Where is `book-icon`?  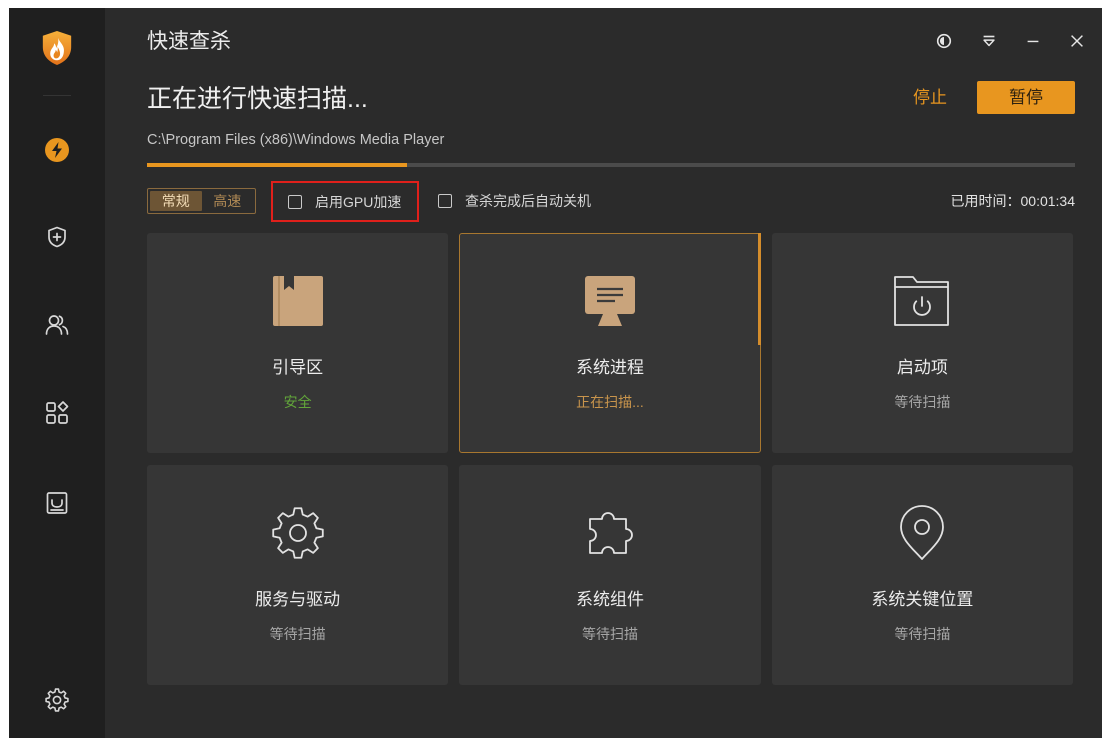
book-icon is located at coordinates (297, 301).